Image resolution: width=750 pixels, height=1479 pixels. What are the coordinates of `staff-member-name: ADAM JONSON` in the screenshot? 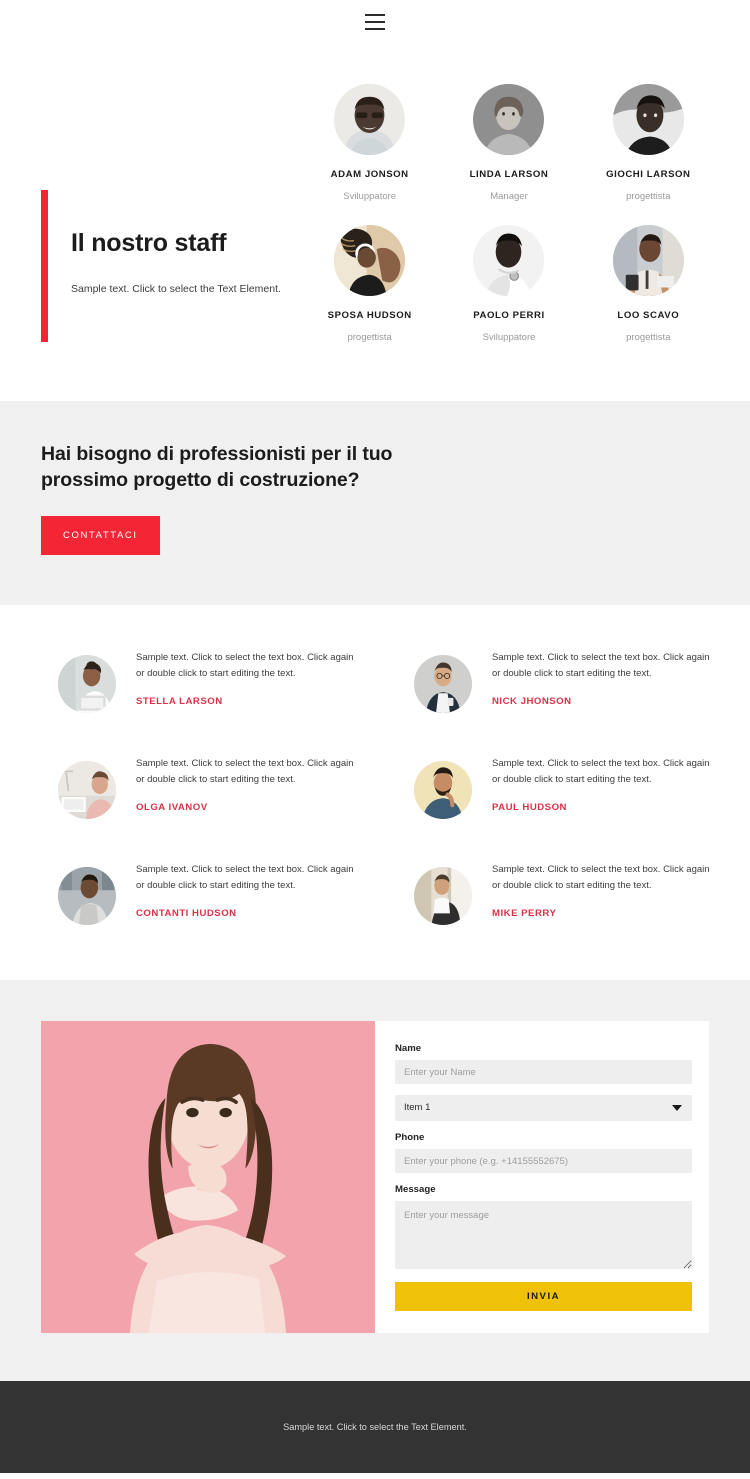 It's located at (369, 174).